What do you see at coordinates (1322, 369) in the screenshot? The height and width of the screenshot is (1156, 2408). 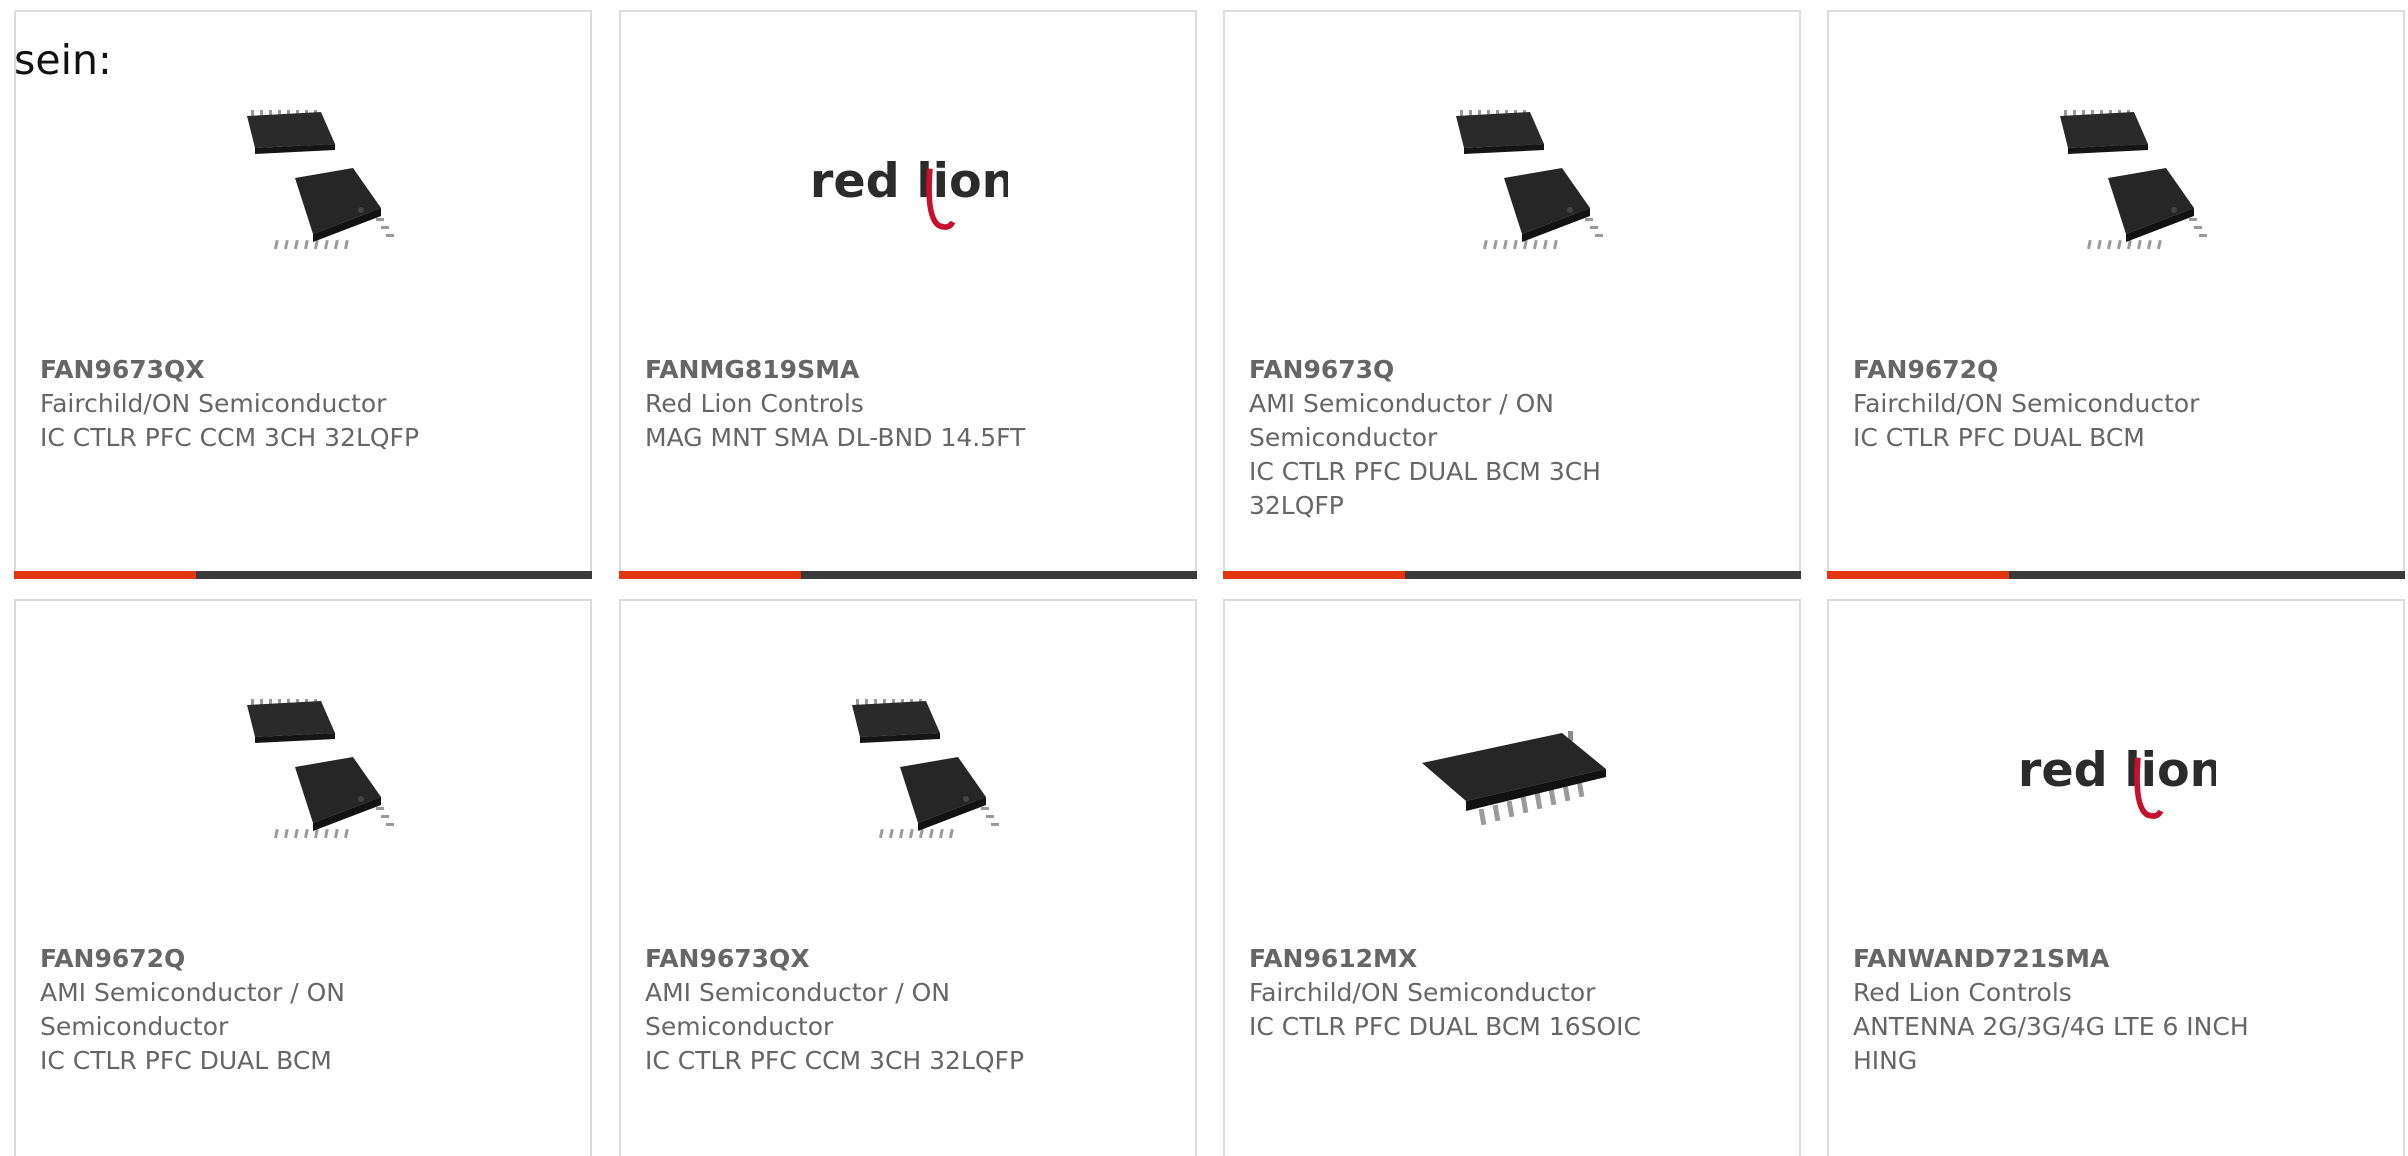 I see `part-number: FAN9673Q` at bounding box center [1322, 369].